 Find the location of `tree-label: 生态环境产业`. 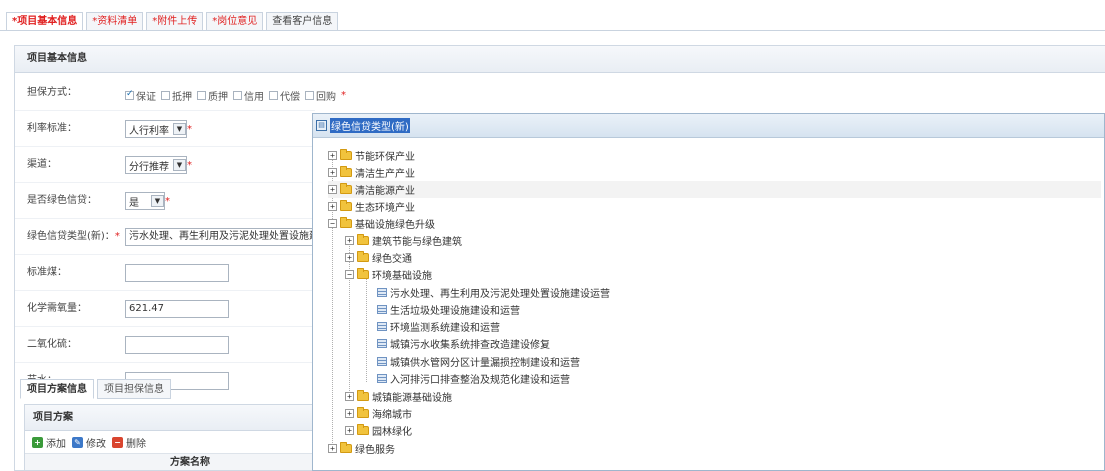

tree-label: 生态环境产业 is located at coordinates (385, 208).